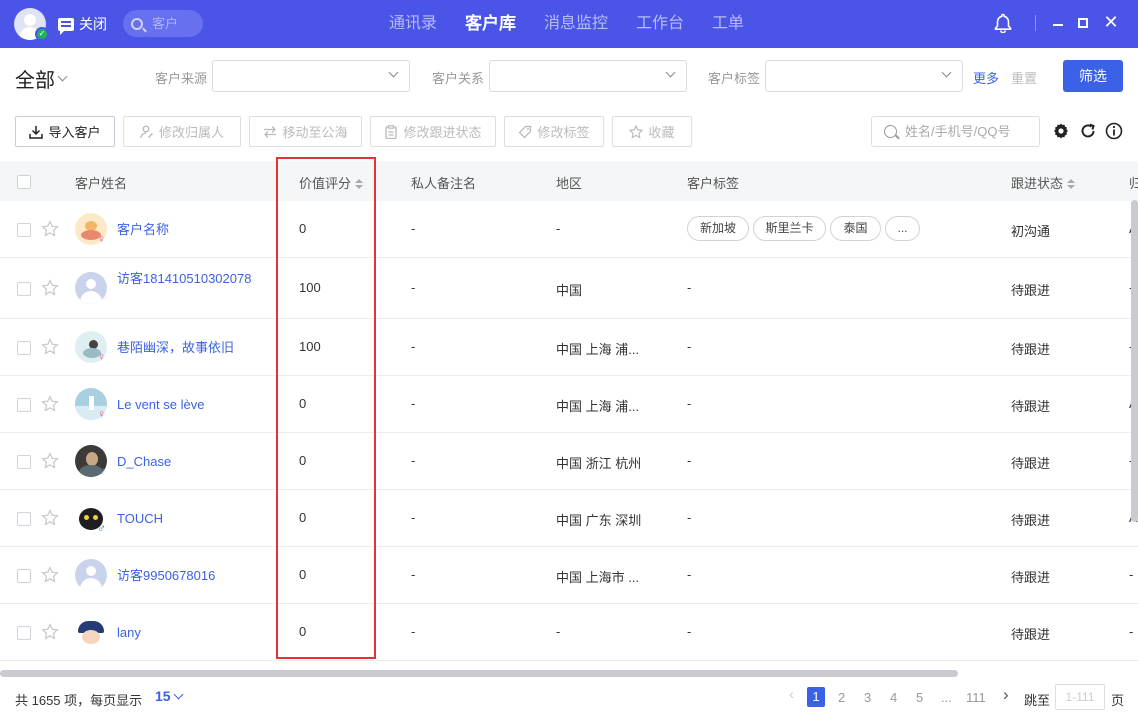 The width and height of the screenshot is (1138, 717). I want to click on window-close-button: ✕, so click(1111, 22).